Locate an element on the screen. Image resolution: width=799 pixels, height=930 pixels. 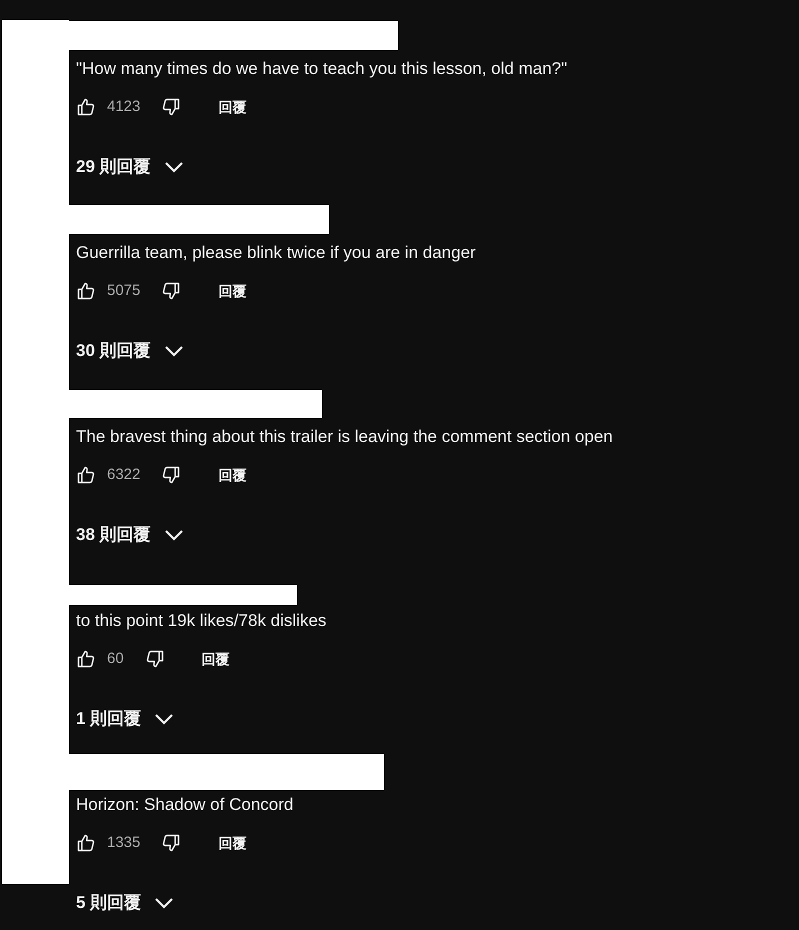
comment-text: "How many times do we have to teach you this lesson, old man?" is located at coordinates (322, 69).